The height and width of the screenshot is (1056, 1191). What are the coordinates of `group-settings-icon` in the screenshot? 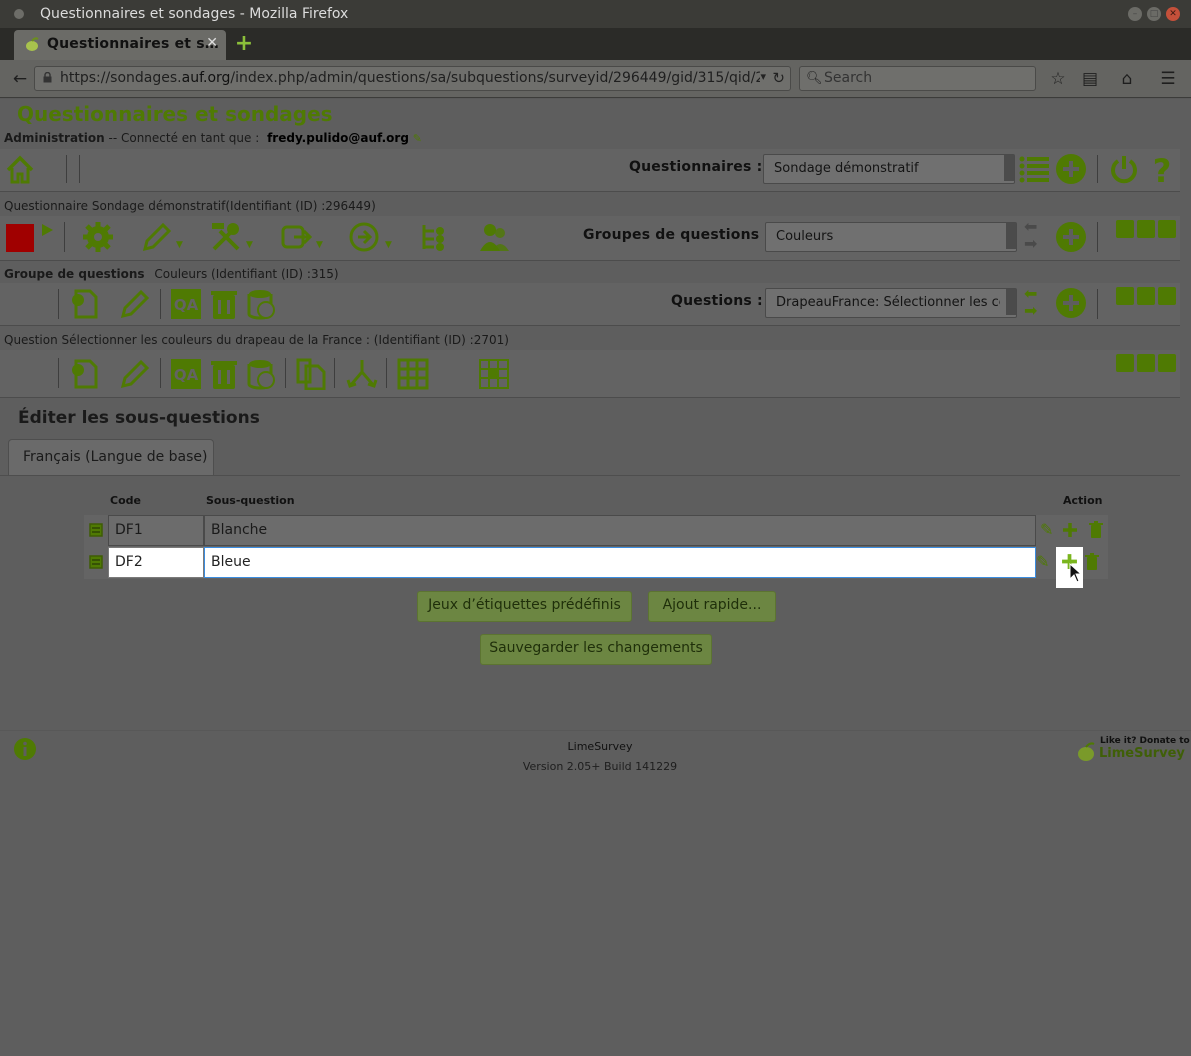 It's located at (84, 304).